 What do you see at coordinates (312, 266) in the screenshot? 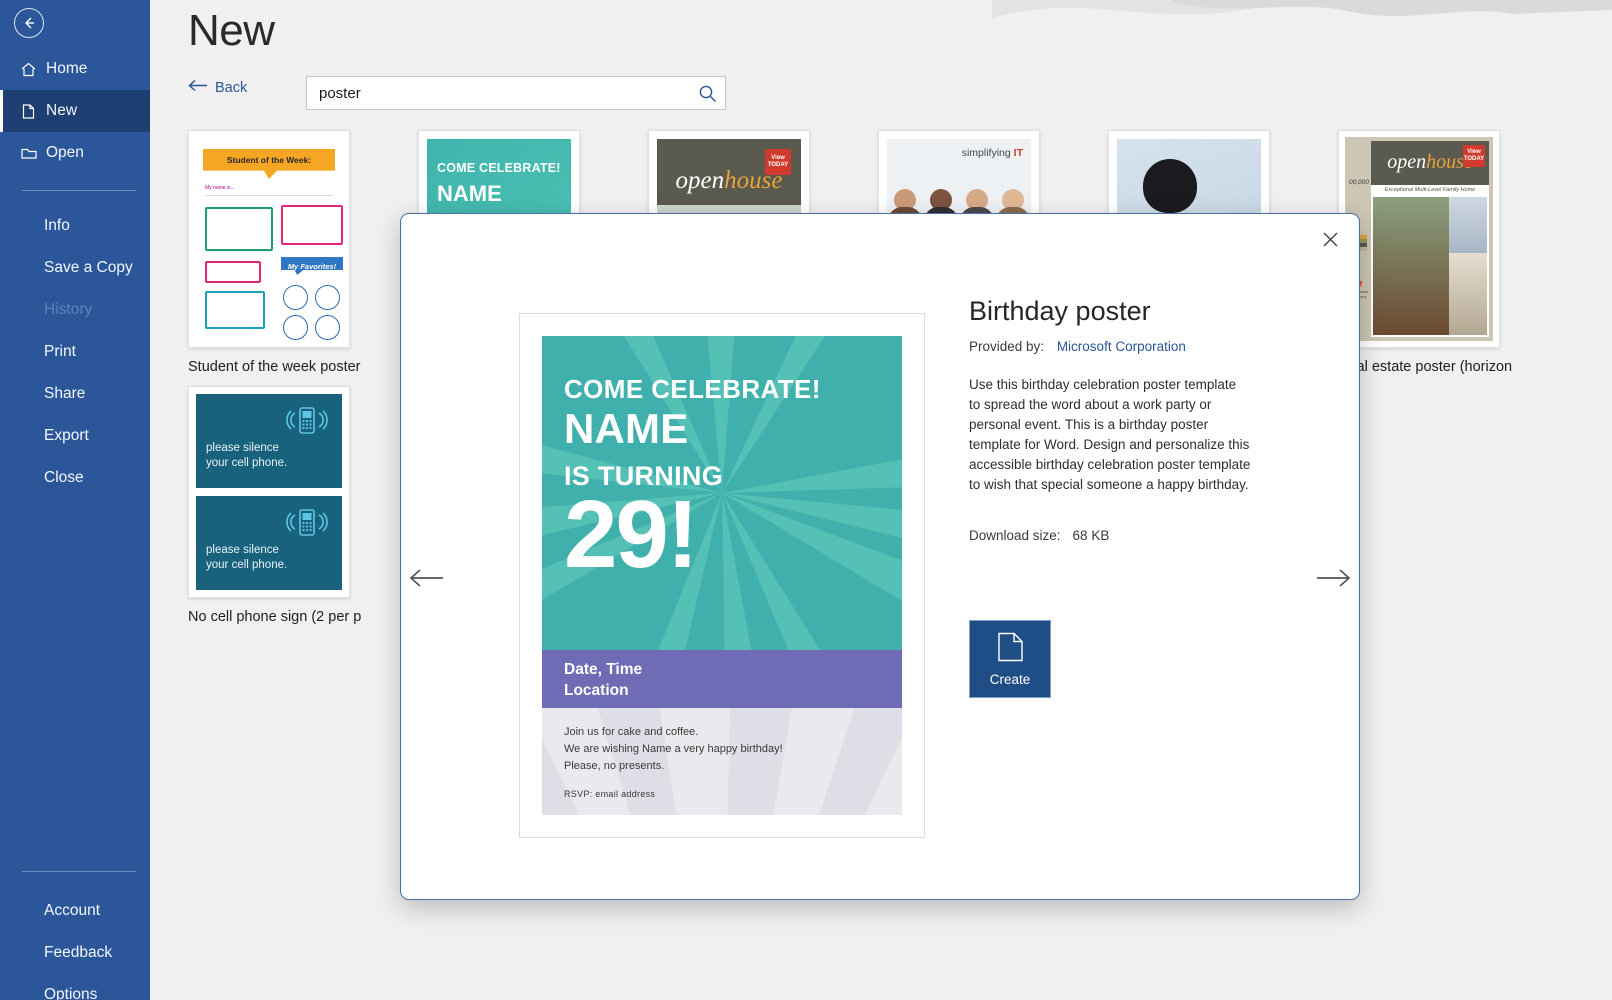
I see `student-week-favorites-banner: My Favorites!` at bounding box center [312, 266].